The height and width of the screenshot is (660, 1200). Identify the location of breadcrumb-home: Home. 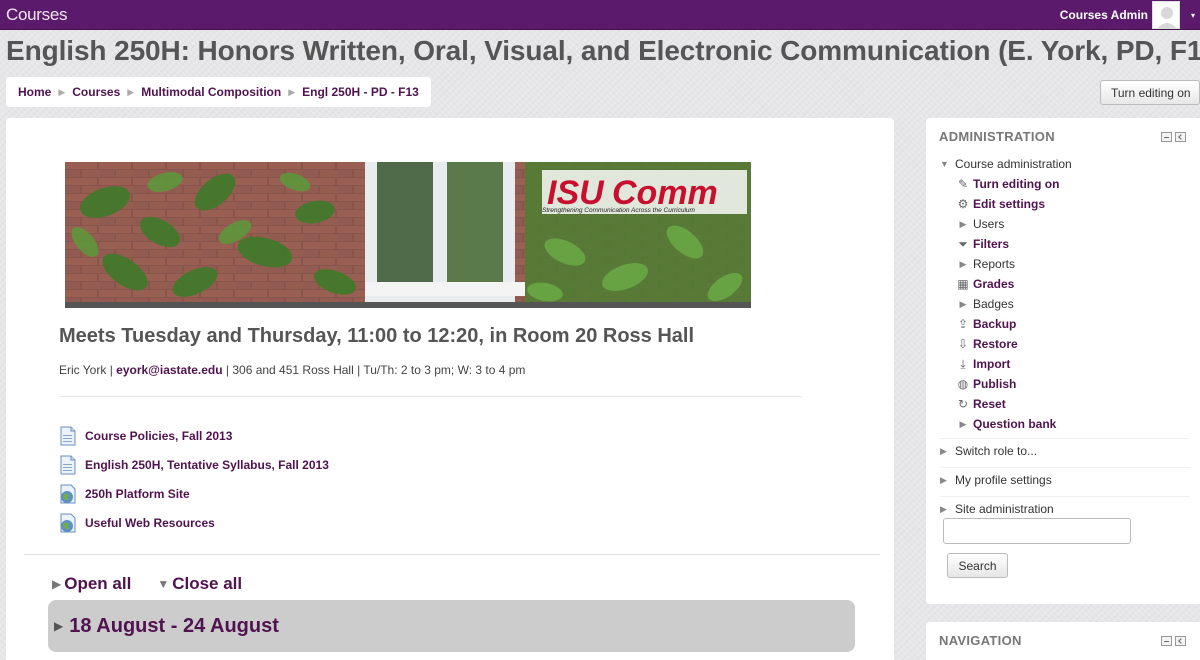
(34, 92).